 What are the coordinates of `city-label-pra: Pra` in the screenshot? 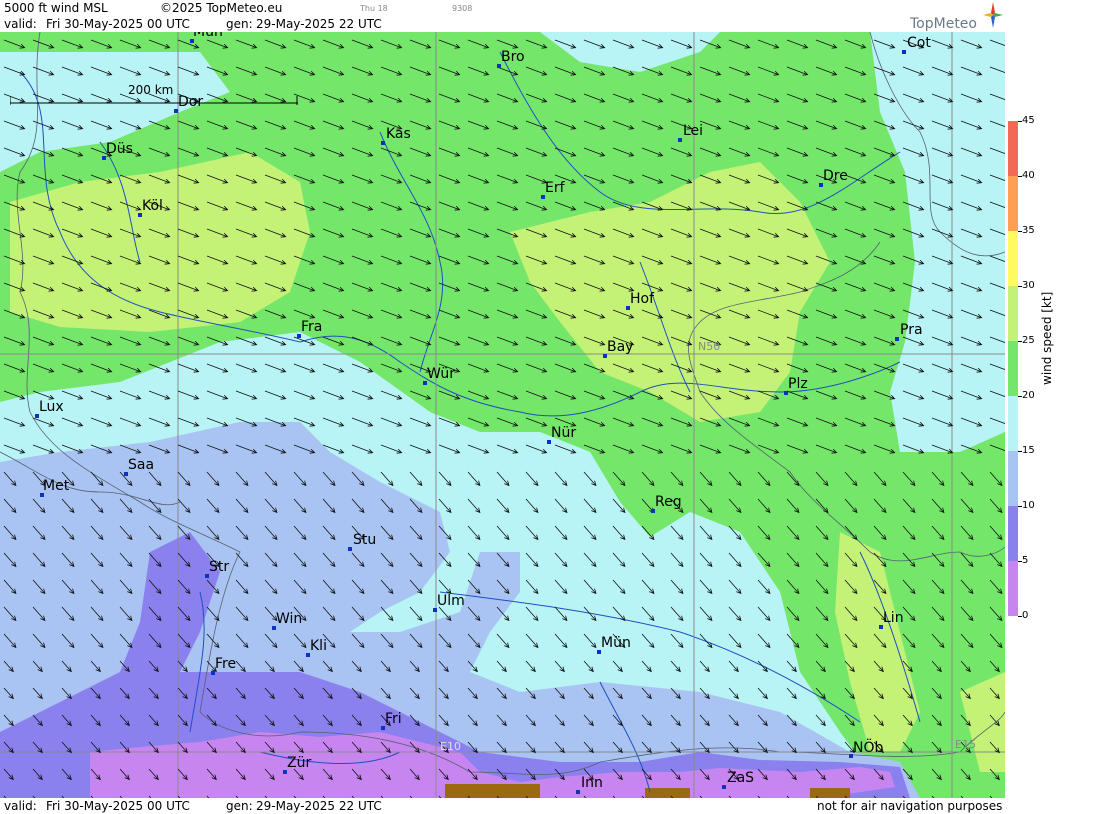 It's located at (911, 330).